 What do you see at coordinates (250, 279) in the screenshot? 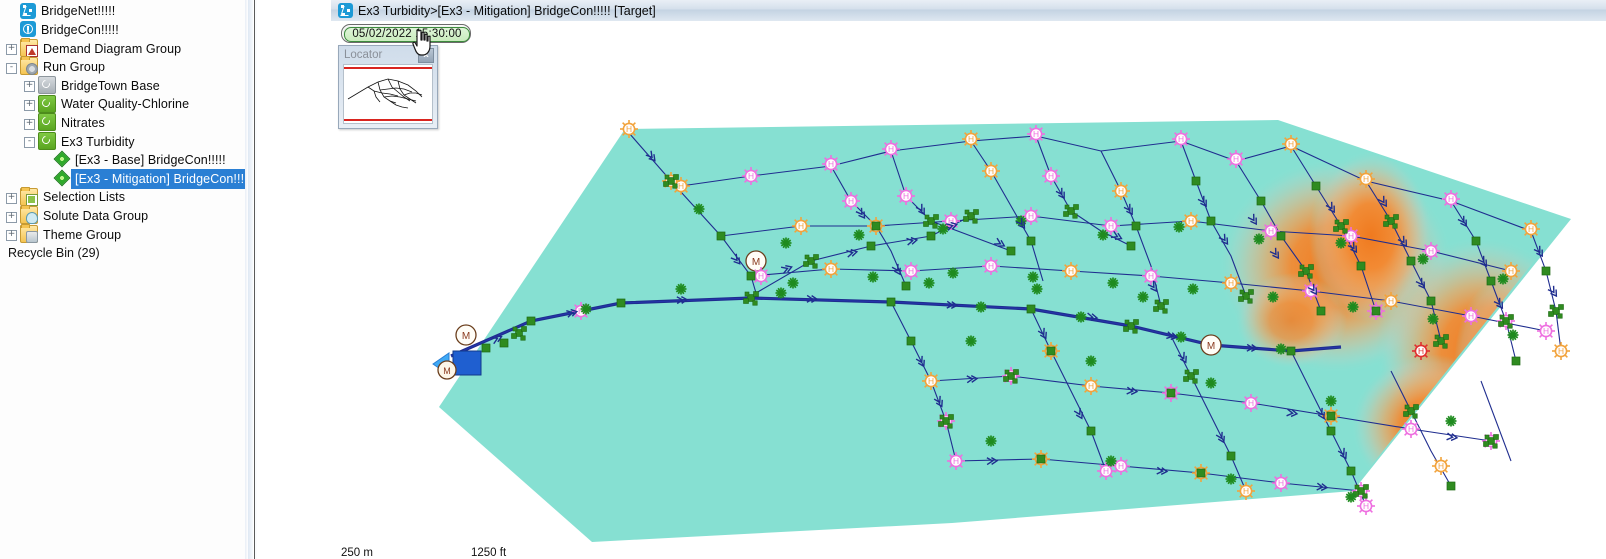
I see `panel-scroll-track` at bounding box center [250, 279].